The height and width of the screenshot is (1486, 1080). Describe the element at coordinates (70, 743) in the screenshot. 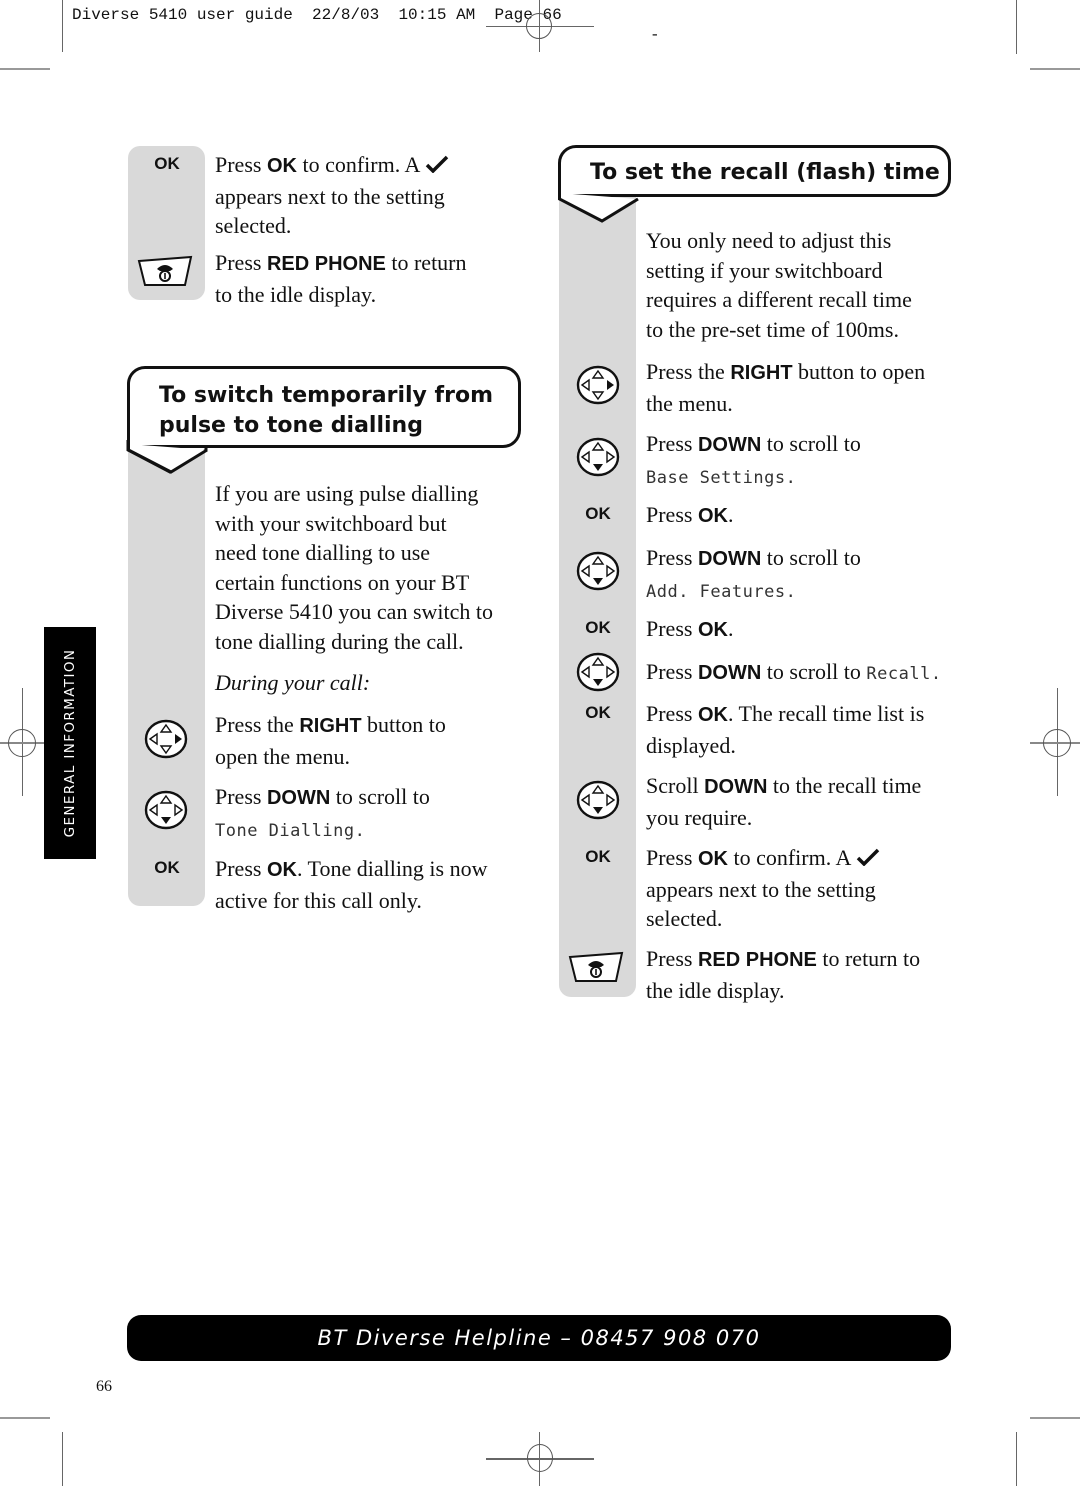

I see `section-tab-label: GENERAL INFORMATION` at that location.